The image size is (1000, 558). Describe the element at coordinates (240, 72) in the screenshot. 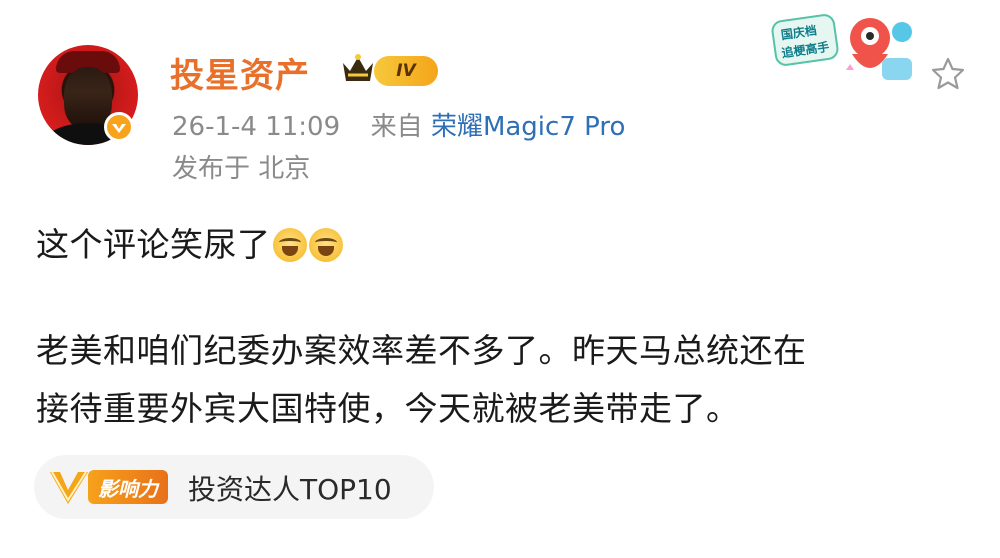

I see `username: 投星资产` at that location.